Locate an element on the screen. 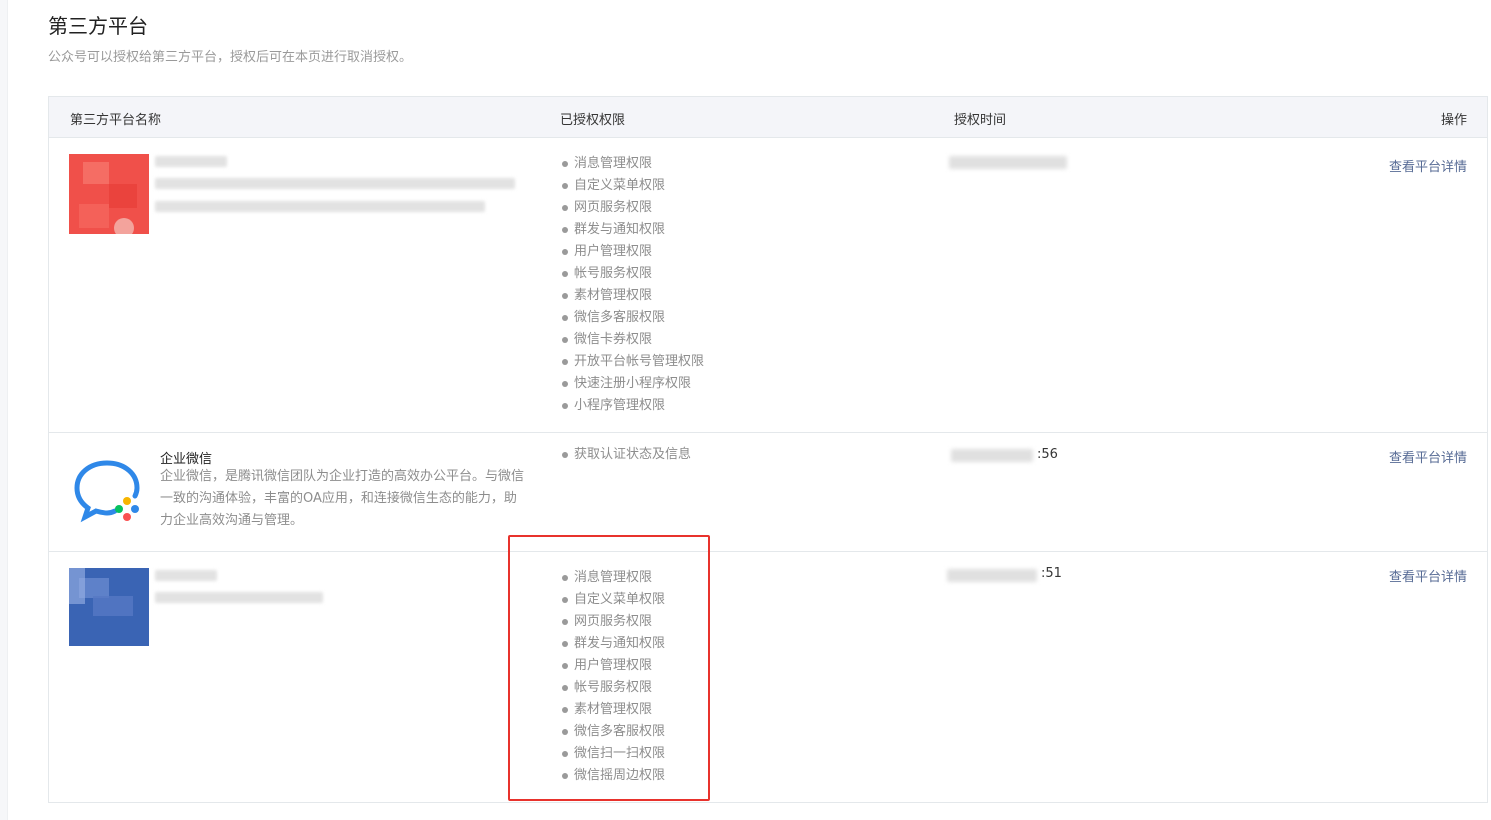 This screenshot has width=1491, height=820. permission-item: 快速注册小程序权限 is located at coordinates (632, 384).